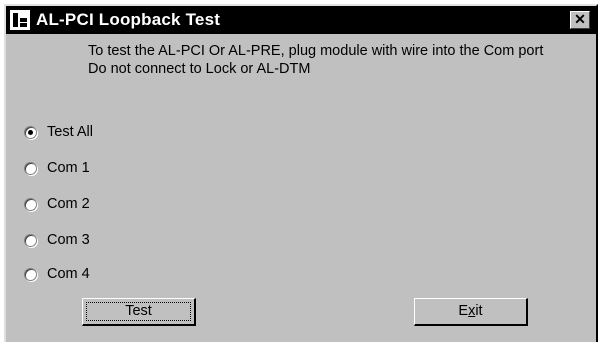  I want to click on radio-label: Test All, so click(70, 132).